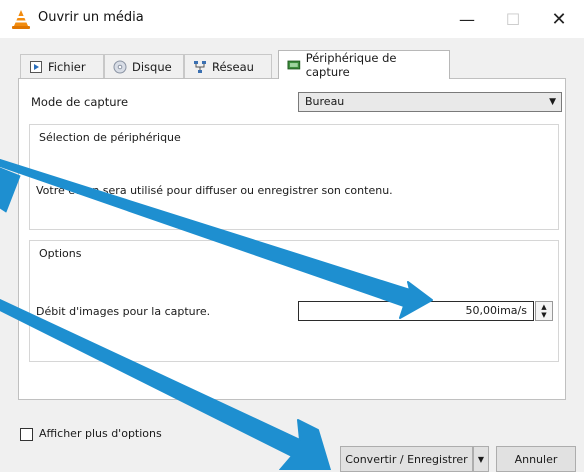  Describe the element at coordinates (110, 137) in the screenshot. I see `device-selection-title: Sélection de périphérique` at that location.